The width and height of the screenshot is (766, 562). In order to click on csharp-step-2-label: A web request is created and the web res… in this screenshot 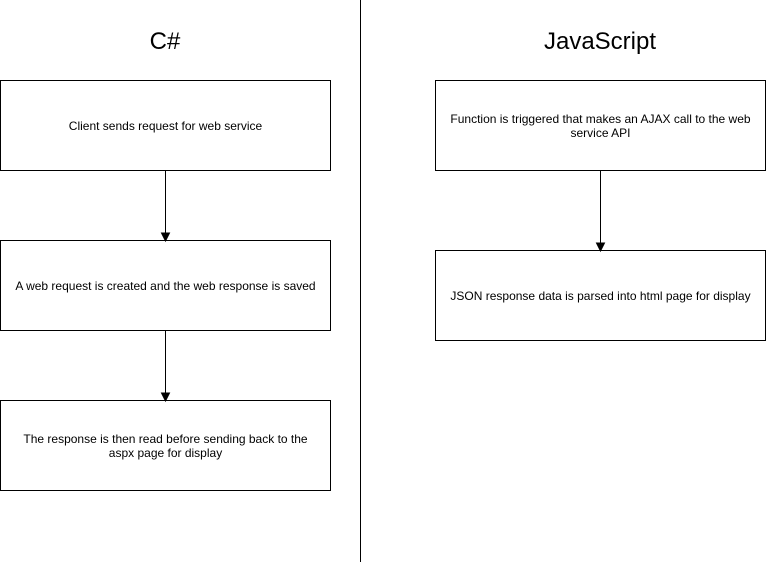, I will do `click(165, 285)`.